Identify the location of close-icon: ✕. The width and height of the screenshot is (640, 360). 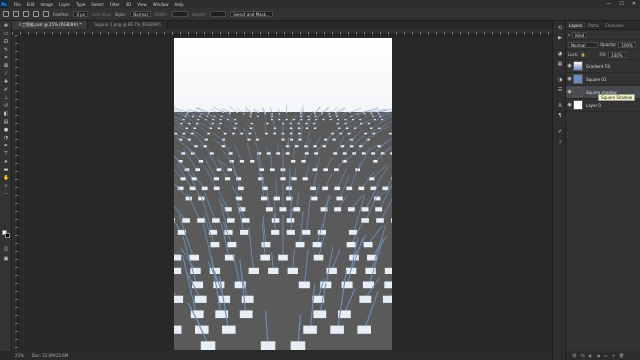
(634, 4).